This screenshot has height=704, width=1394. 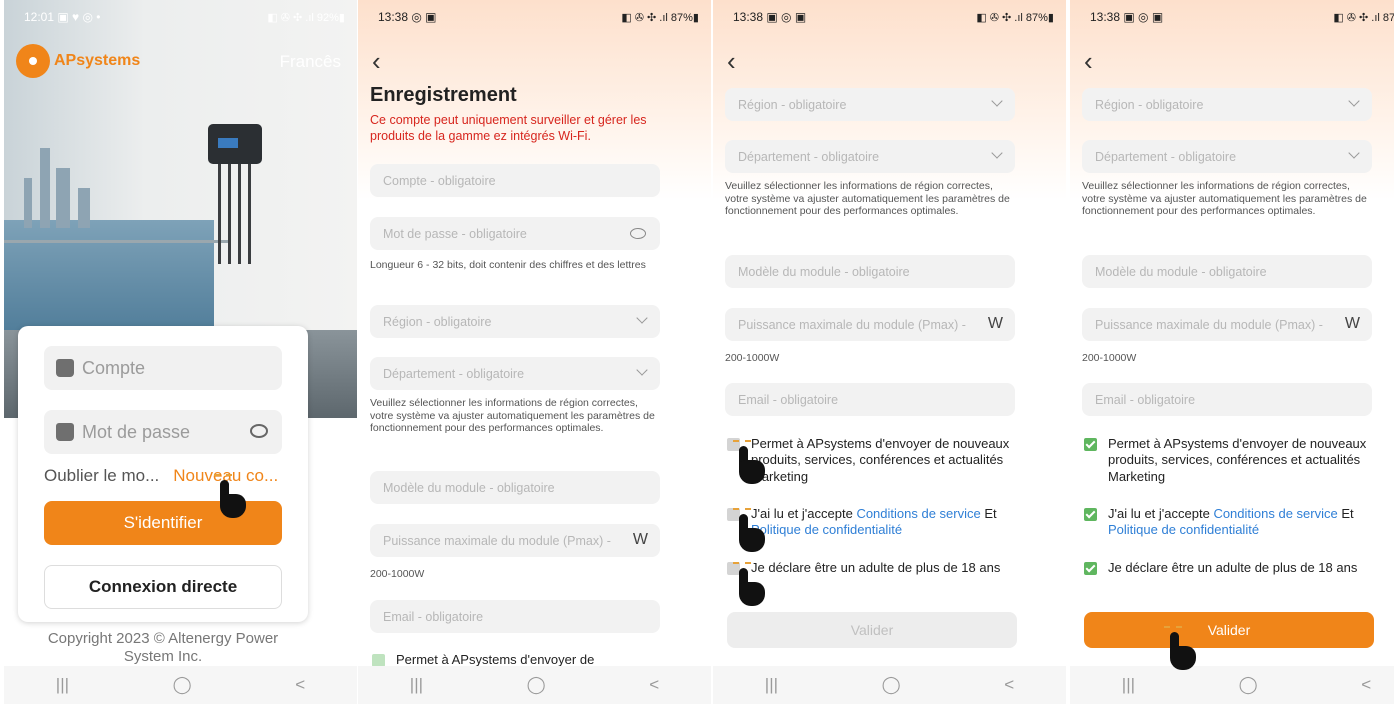 I want to click on microinverter-image, so click(x=235, y=144).